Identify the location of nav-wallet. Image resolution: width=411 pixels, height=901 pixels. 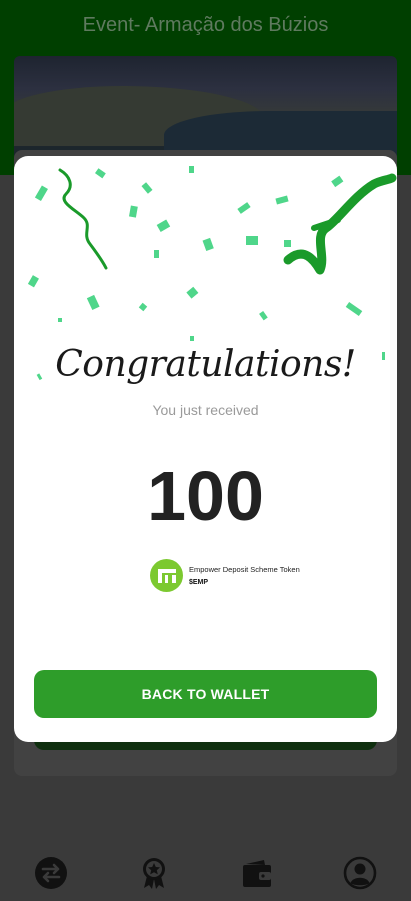
(257, 873).